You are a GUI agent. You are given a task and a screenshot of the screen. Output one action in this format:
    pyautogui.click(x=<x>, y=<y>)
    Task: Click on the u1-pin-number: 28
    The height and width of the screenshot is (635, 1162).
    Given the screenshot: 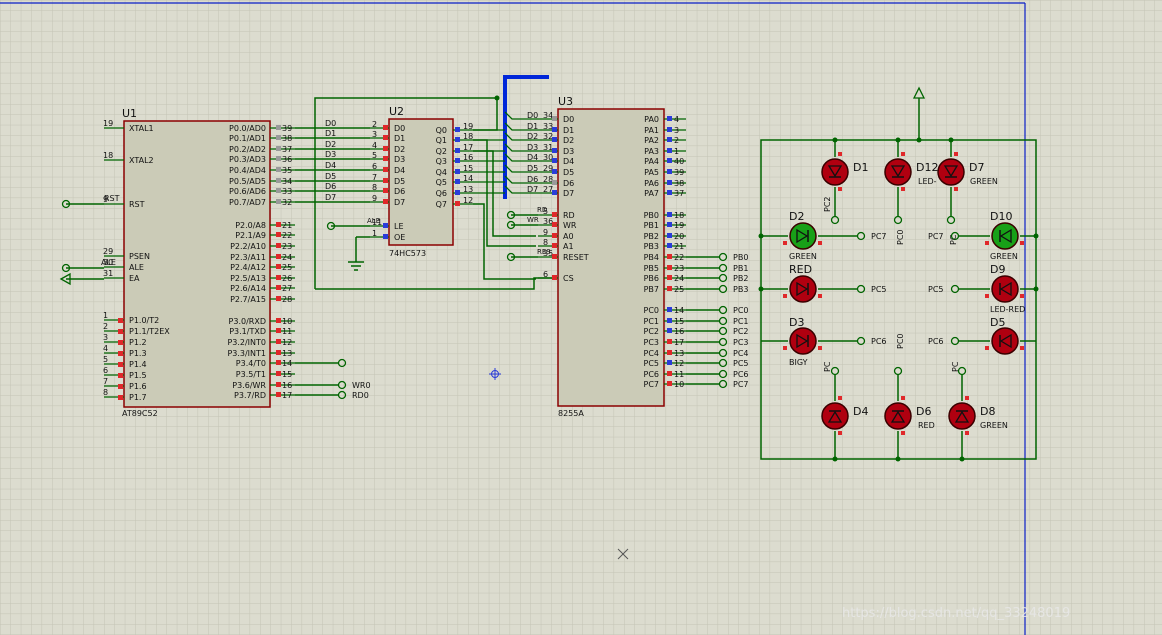 What is the action you would take?
    pyautogui.click(x=287, y=299)
    